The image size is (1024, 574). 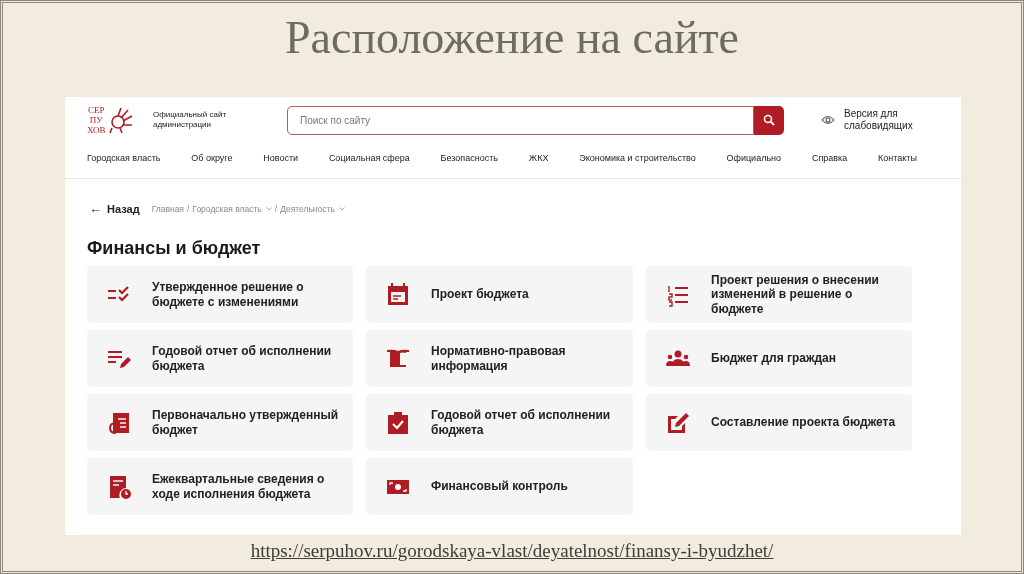 I want to click on budget-card: Бюджет для граждан, so click(x=779, y=358).